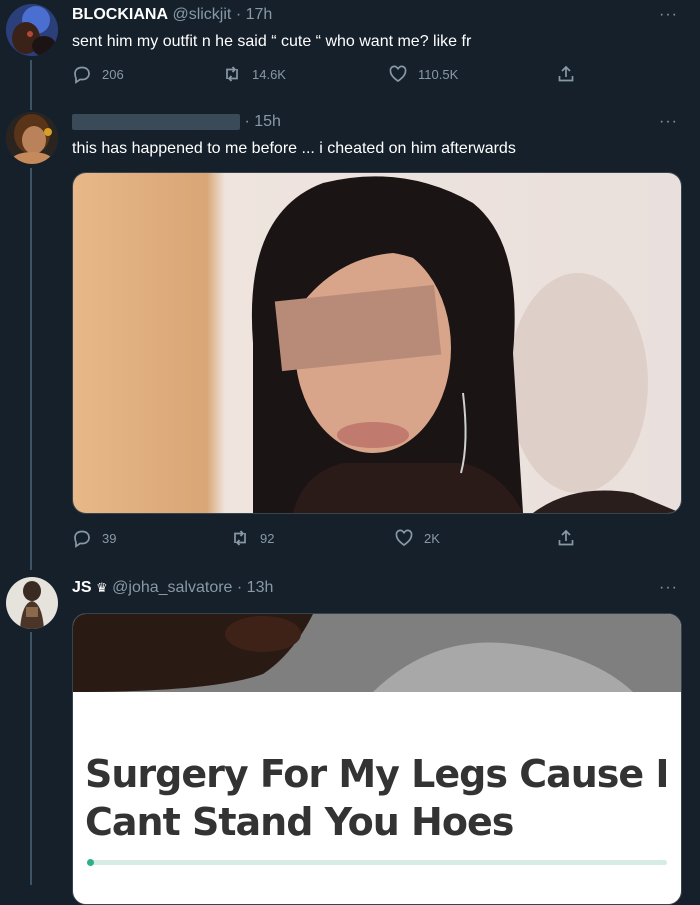  Describe the element at coordinates (109, 538) in the screenshot. I see `reply-count: 39` at that location.